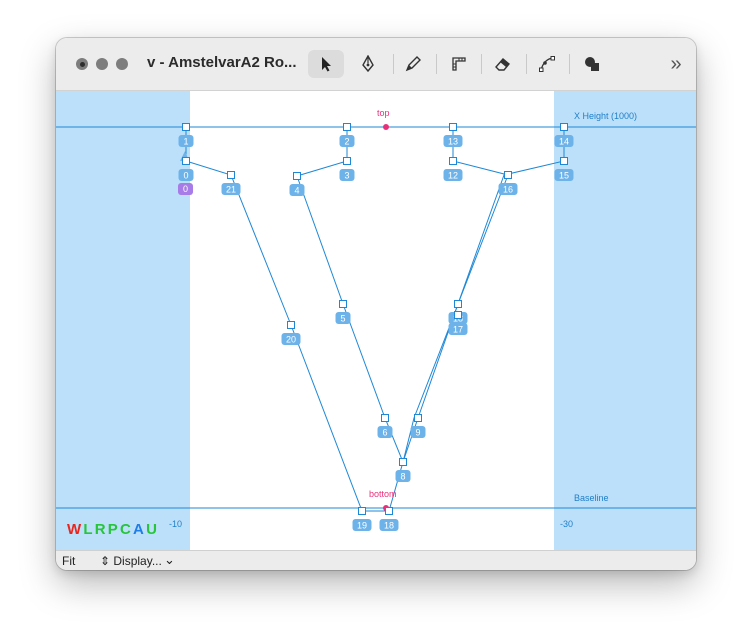  I want to click on right-sidebearing-area, so click(625, 320).